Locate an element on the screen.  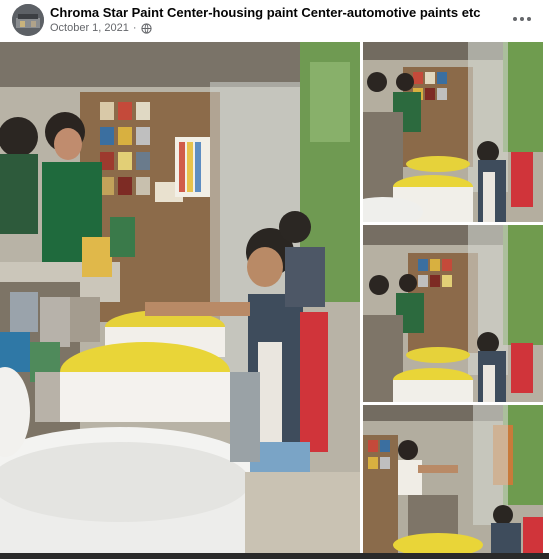
post-date-link: October 1, 2021 is located at coordinates (89, 28).